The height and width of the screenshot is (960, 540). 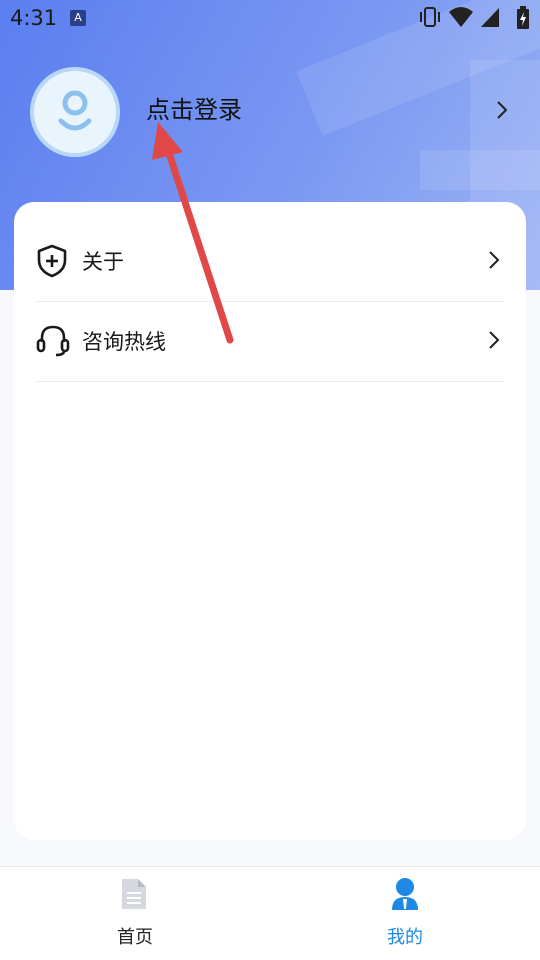 What do you see at coordinates (490, 17) in the screenshot?
I see `signal-icon` at bounding box center [490, 17].